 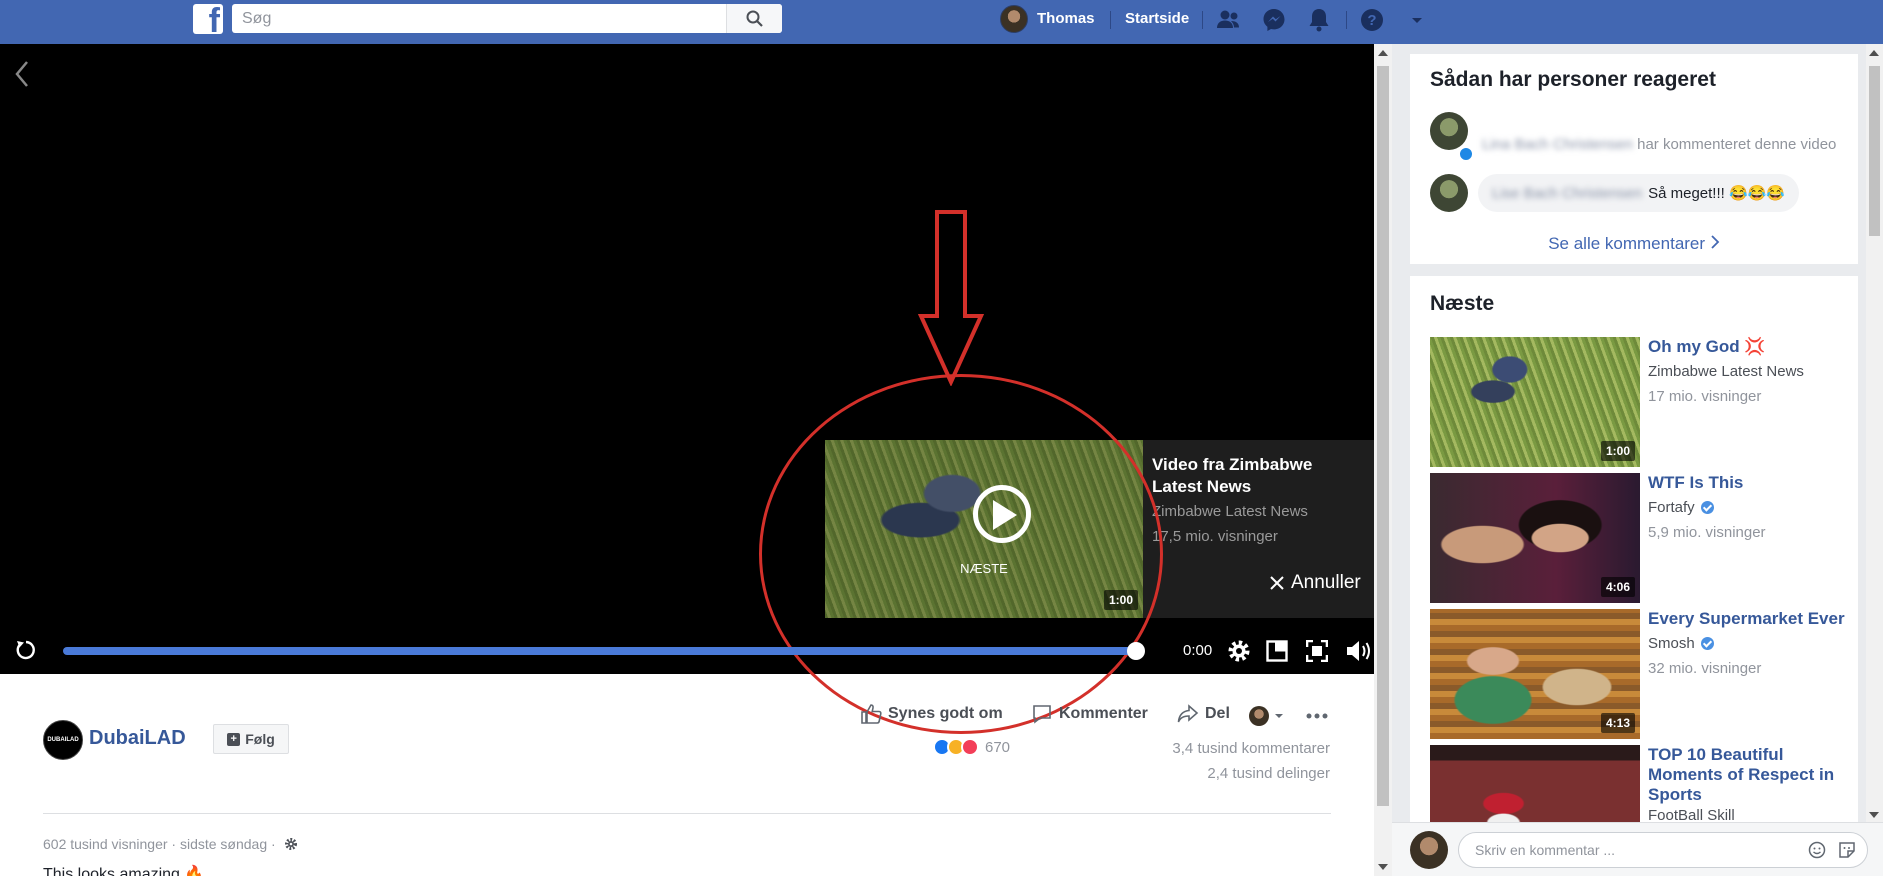 What do you see at coordinates (951, 298) in the screenshot?
I see `annotation-arrow` at bounding box center [951, 298].